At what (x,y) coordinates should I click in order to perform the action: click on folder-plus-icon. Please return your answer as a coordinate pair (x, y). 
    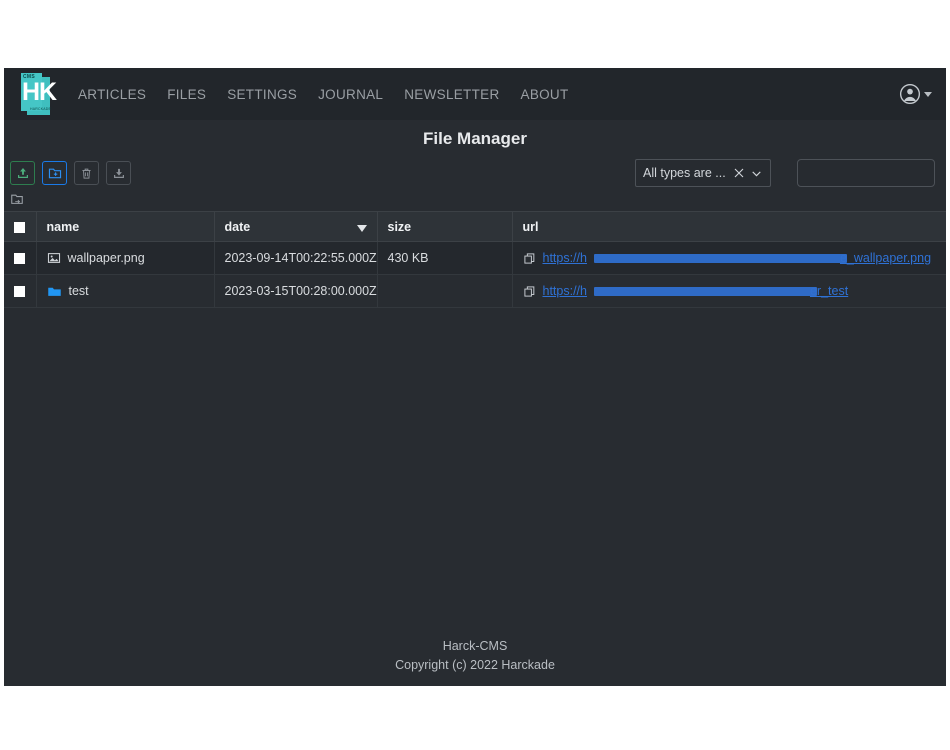
    Looking at the image, I should click on (54, 173).